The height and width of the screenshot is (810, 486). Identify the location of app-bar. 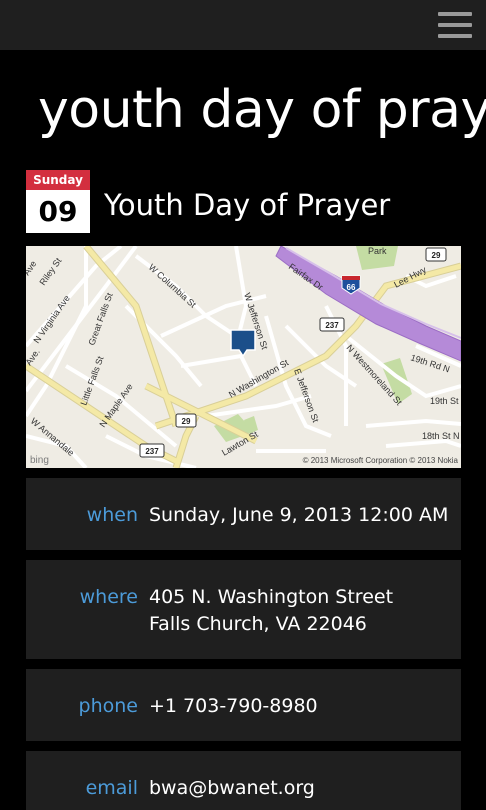
(243, 25).